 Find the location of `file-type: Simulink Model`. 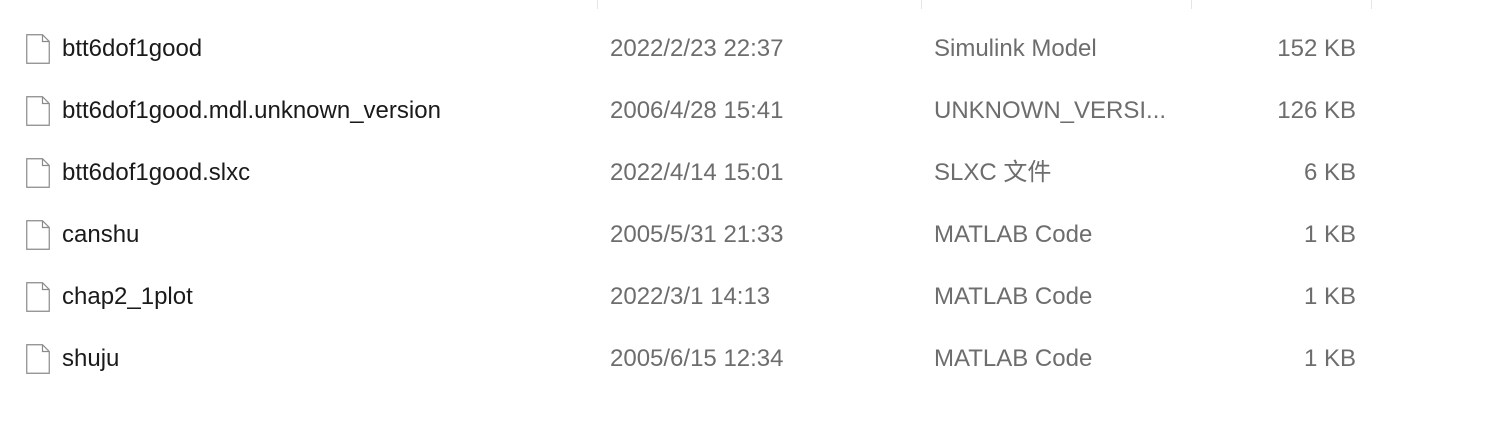

file-type: Simulink Model is located at coordinates (1015, 48).